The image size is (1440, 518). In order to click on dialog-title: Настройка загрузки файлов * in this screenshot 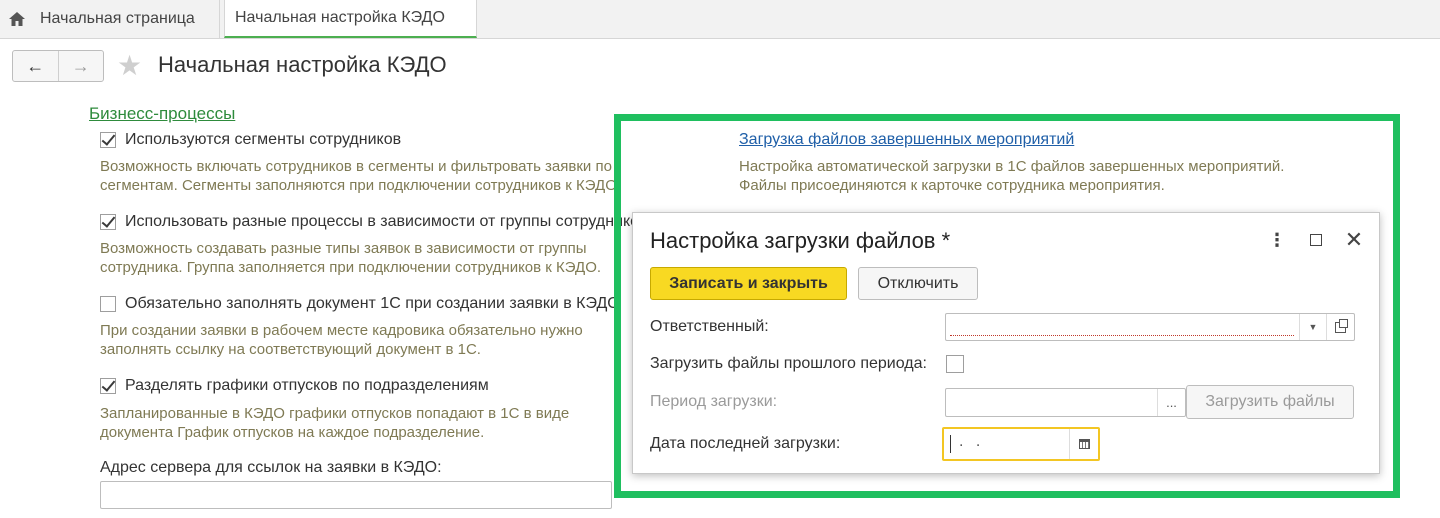, I will do `click(800, 240)`.